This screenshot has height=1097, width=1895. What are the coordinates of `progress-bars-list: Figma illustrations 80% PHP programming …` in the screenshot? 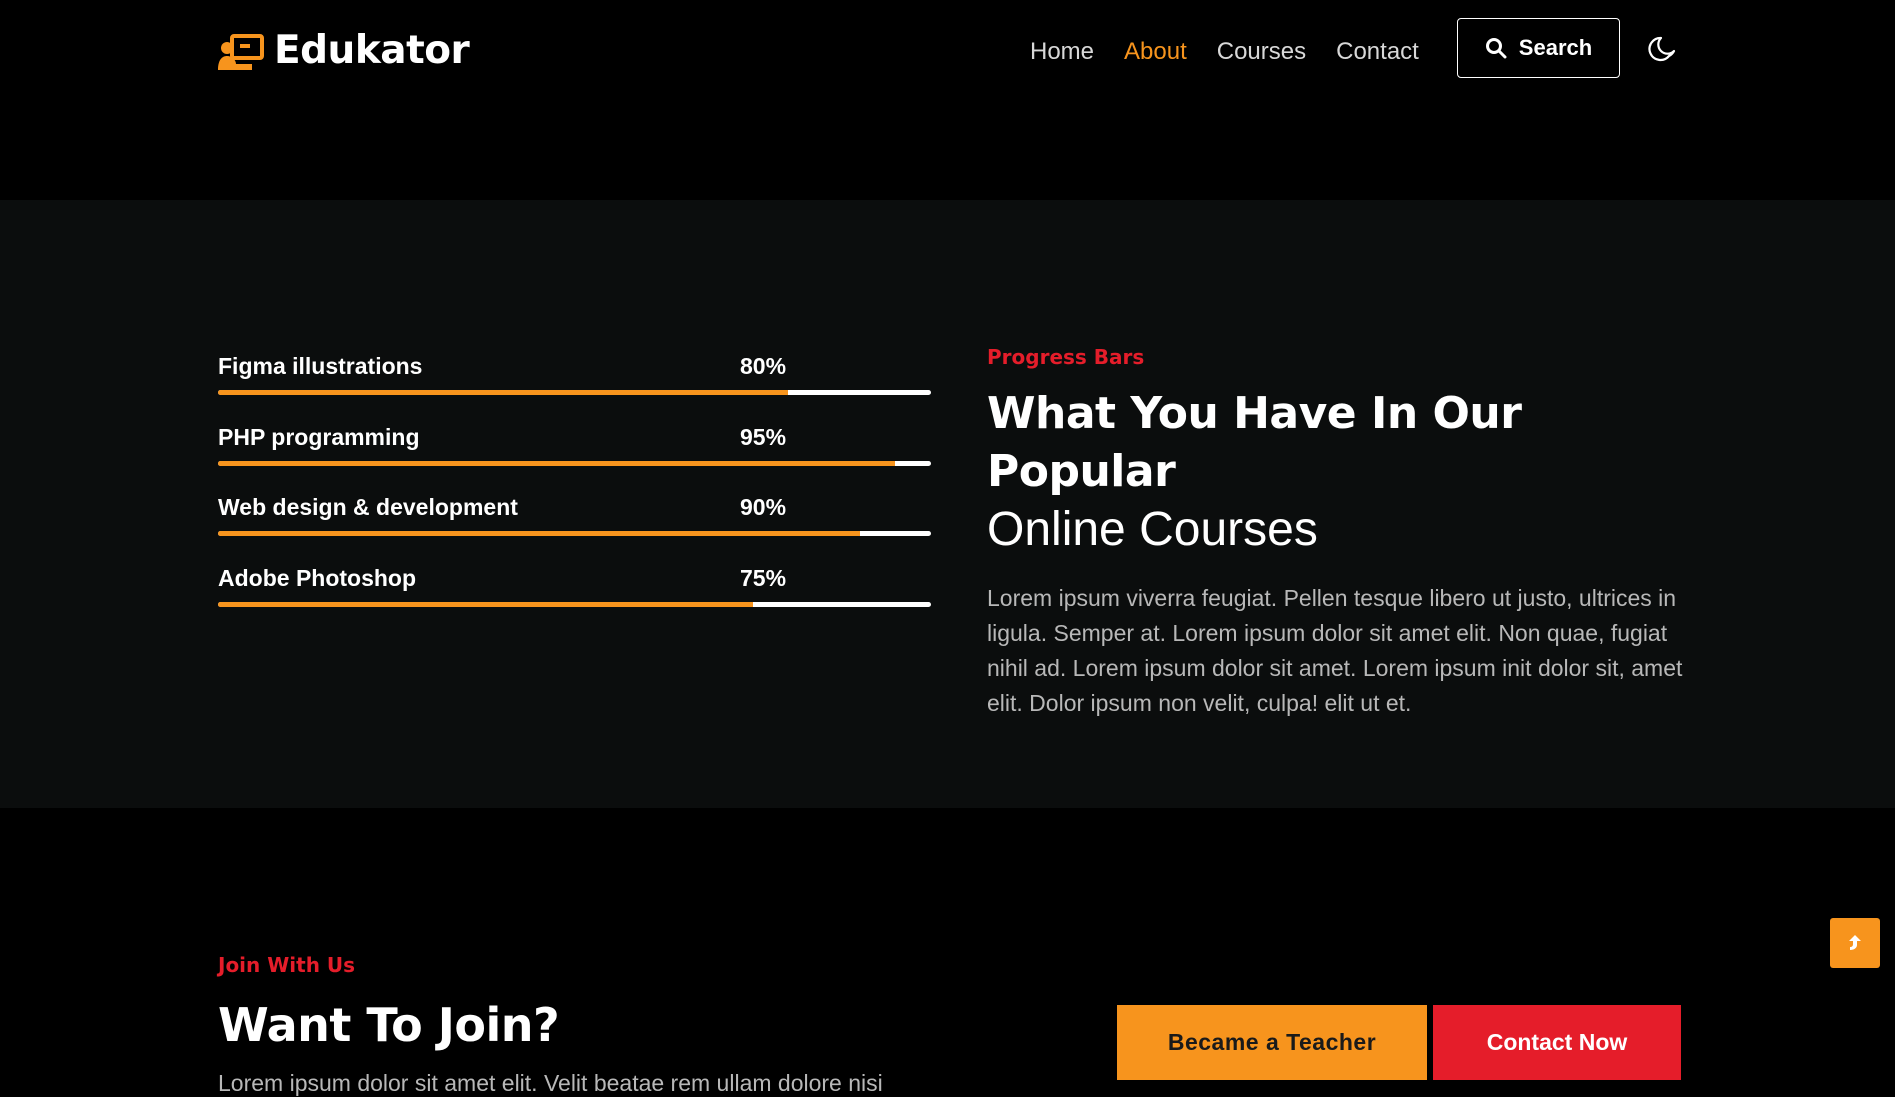 It's located at (574, 494).